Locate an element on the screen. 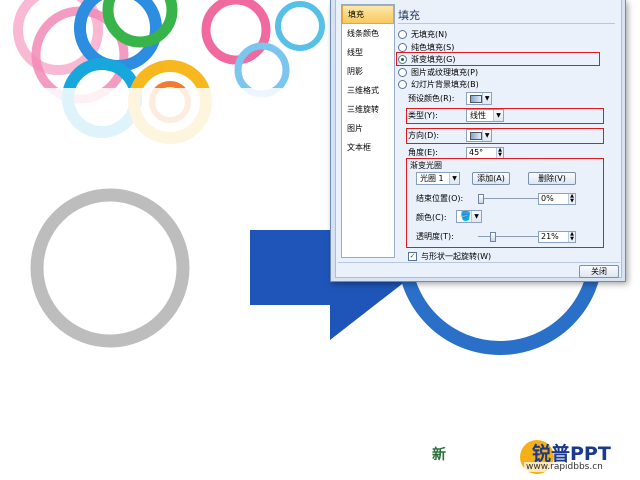 This screenshot has height=480, width=640. option-picture-fill: 图片或纹理填充(P) is located at coordinates (438, 72).